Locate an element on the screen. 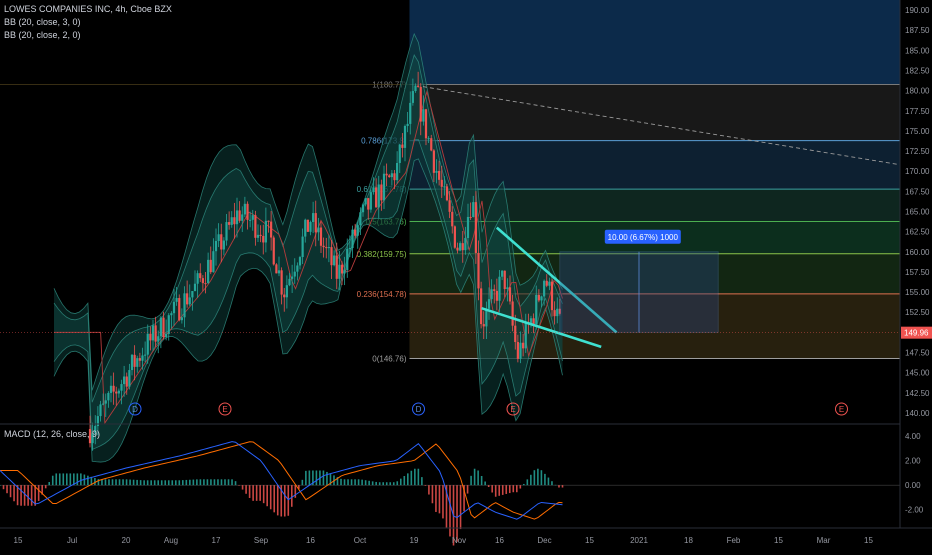 Image resolution: width=932 pixels, height=555 pixels. time-tick-label: Nov is located at coordinates (459, 540).